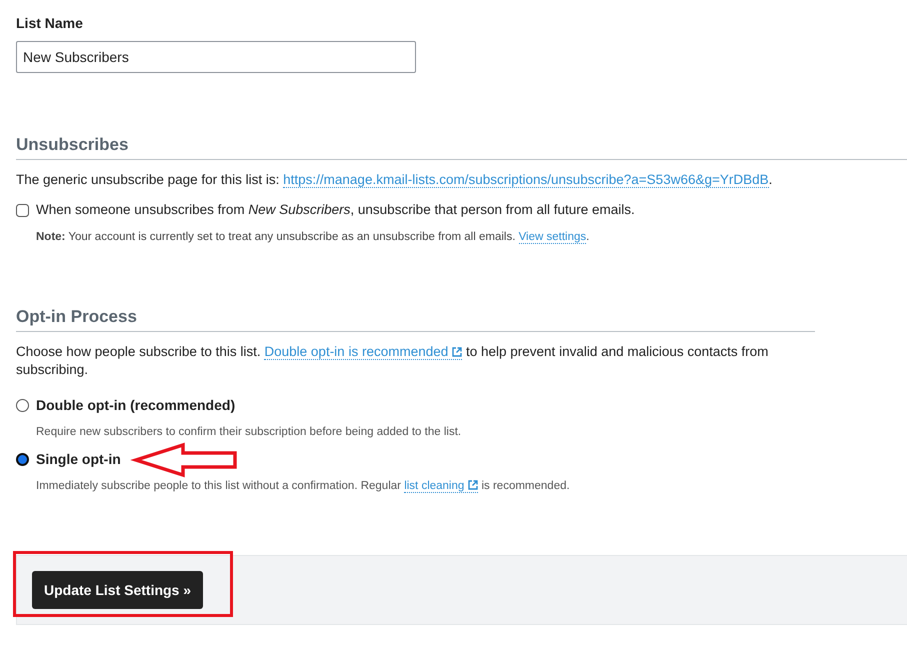 Image resolution: width=907 pixels, height=649 pixels. What do you see at coordinates (526, 180) in the screenshot?
I see `unsubscribe-url-link: https://manage.kmail-lists.com/subscriptions/unsubscribe?a=S53w66&g=YrDBdB` at bounding box center [526, 180].